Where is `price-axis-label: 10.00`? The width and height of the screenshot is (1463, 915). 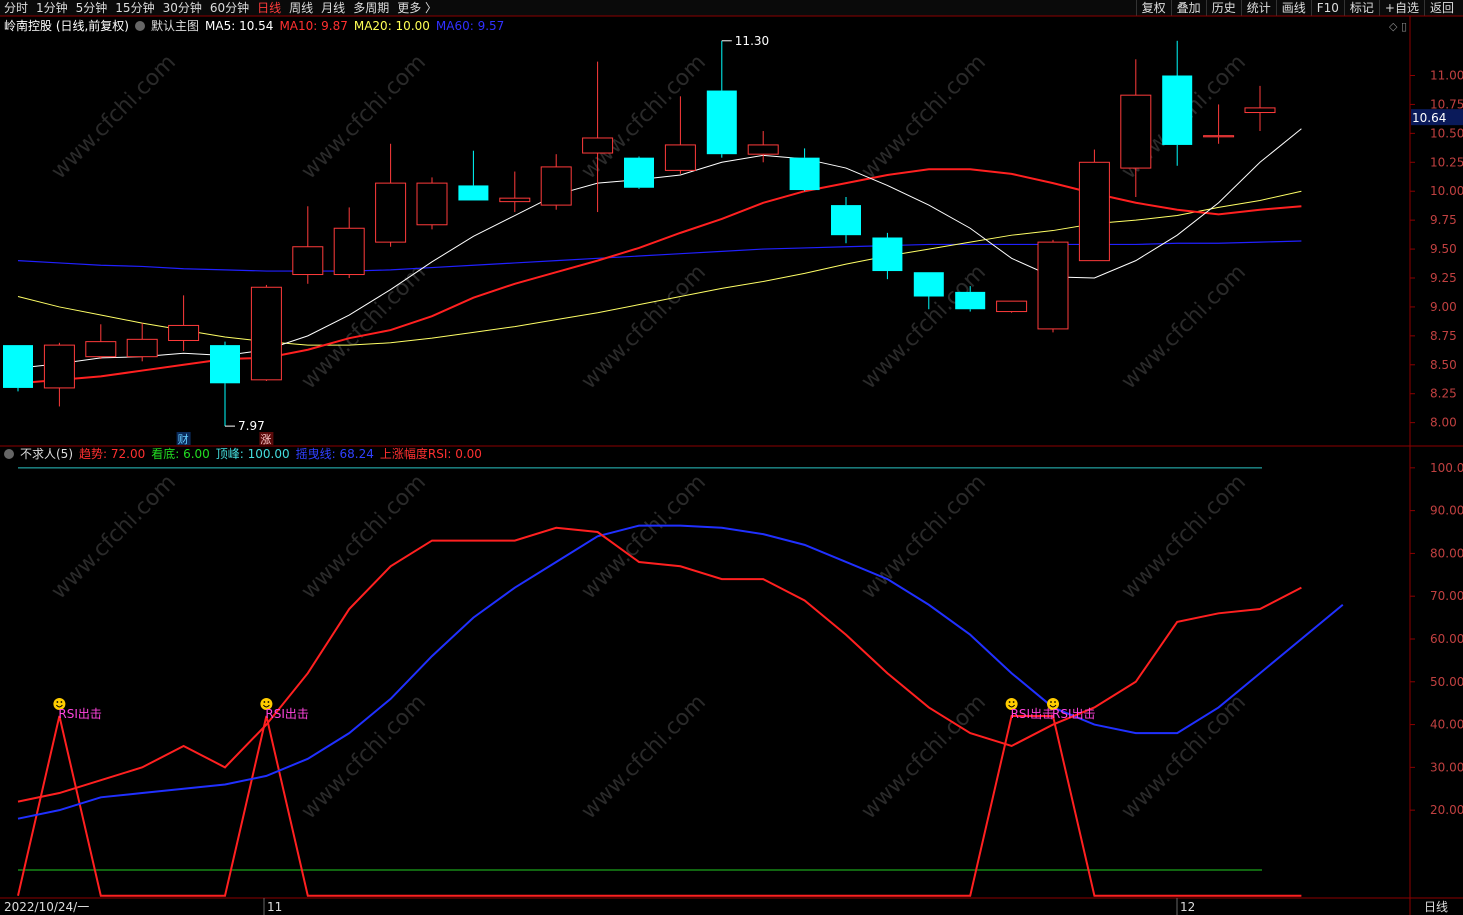
price-axis-label: 10.00 is located at coordinates (1446, 191).